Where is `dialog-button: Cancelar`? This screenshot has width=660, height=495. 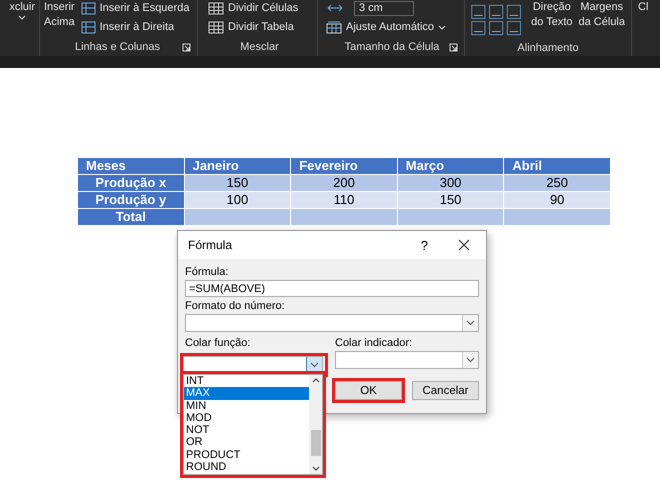 dialog-button: Cancelar is located at coordinates (445, 390).